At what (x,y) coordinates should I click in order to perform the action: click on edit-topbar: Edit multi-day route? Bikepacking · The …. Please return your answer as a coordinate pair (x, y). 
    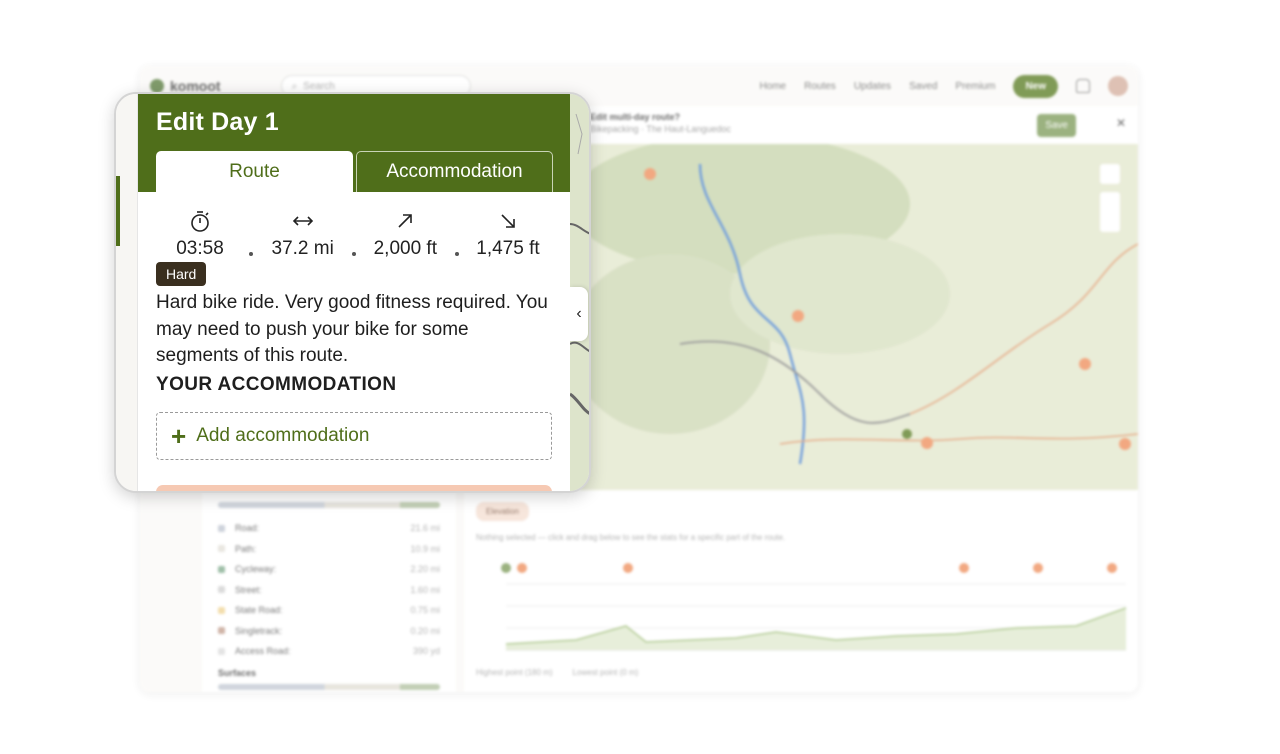
    Looking at the image, I should click on (859, 125).